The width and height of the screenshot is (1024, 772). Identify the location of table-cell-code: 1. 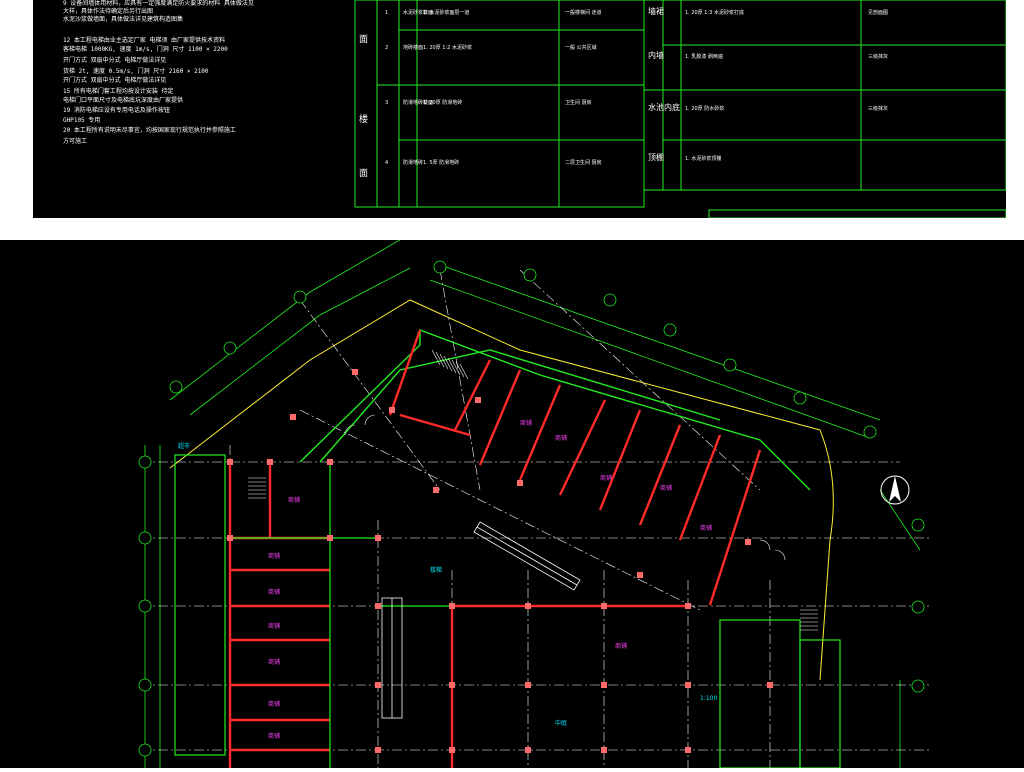
(386, 13).